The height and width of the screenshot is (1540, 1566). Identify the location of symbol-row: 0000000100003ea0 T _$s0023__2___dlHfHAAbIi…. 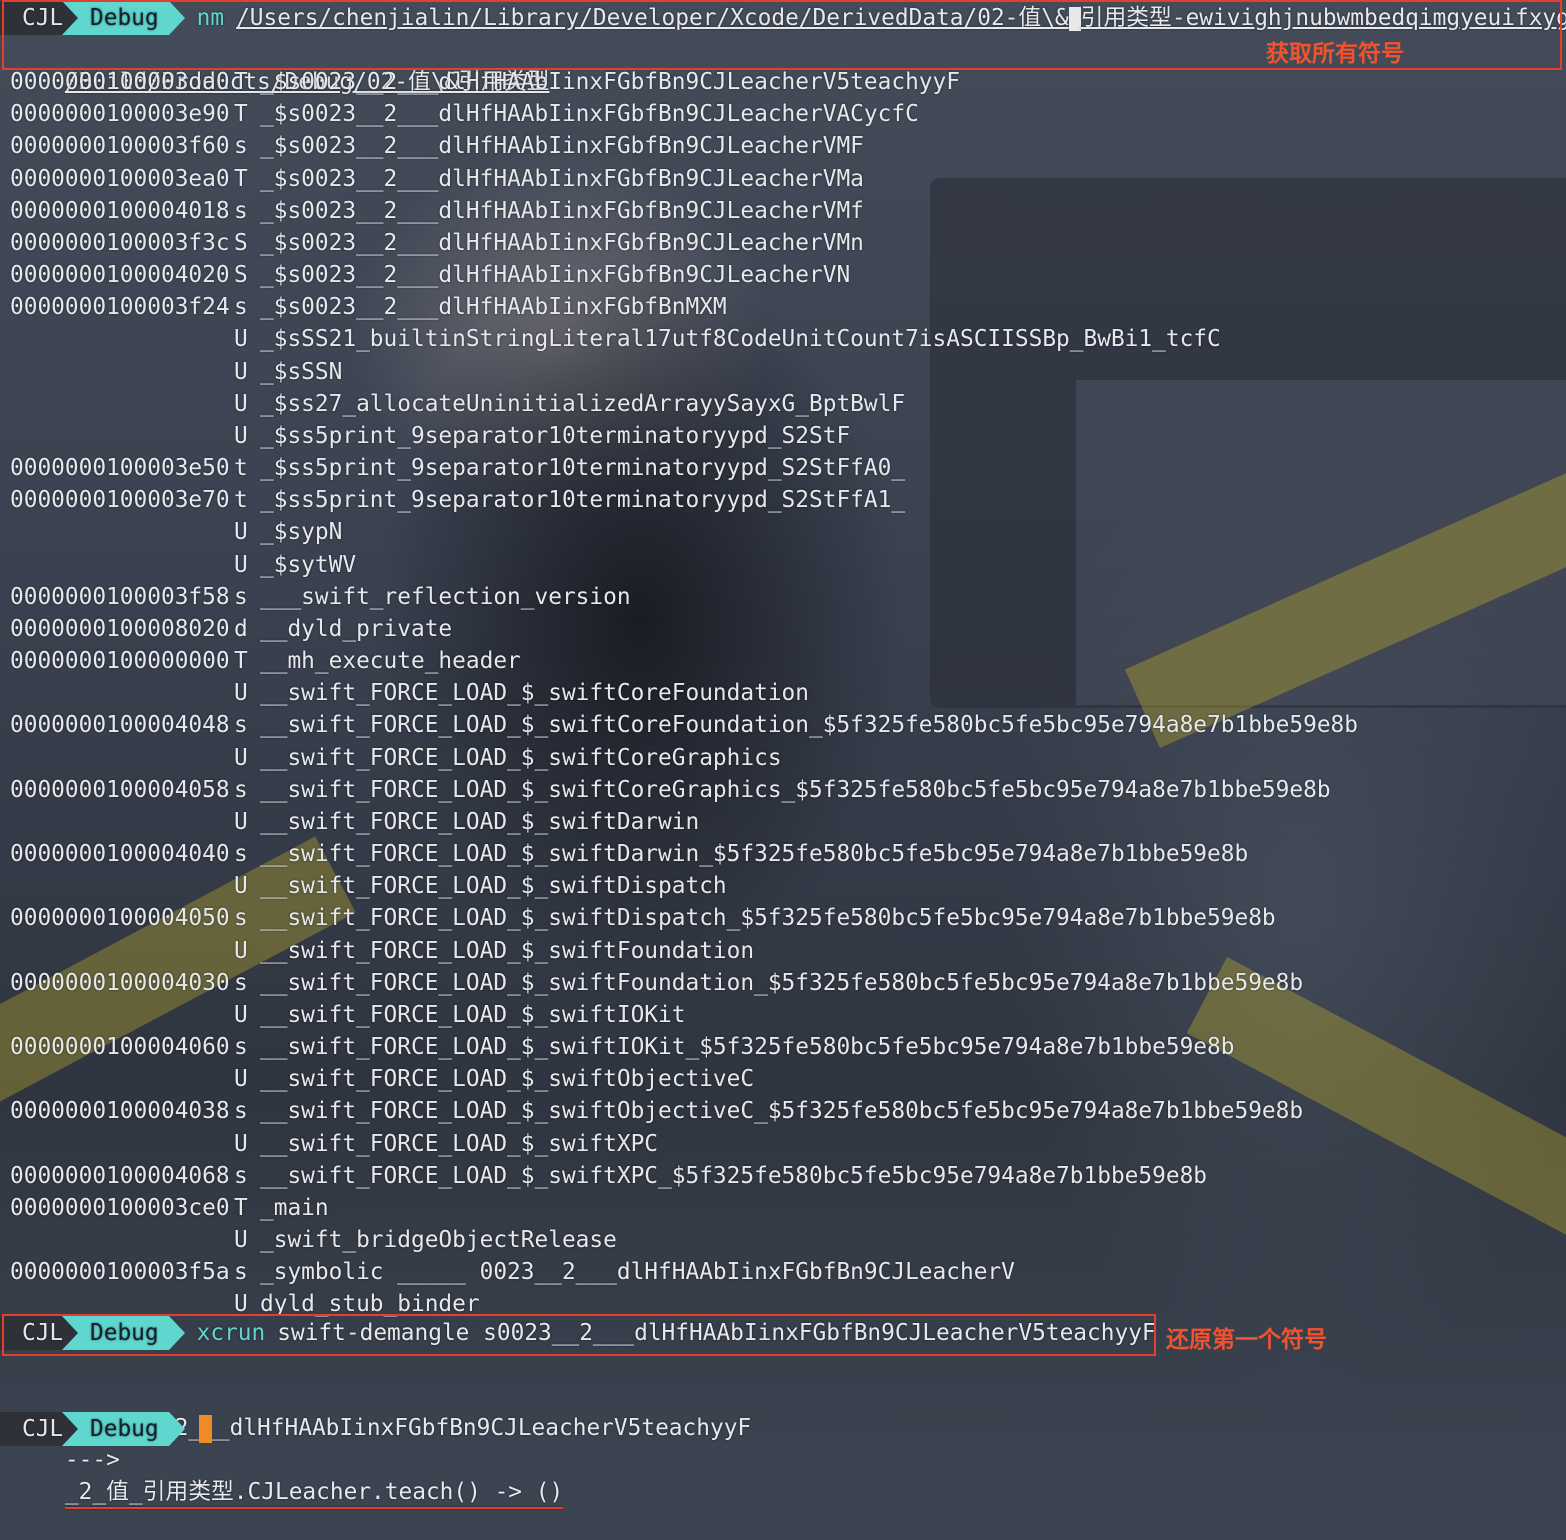
(437, 179).